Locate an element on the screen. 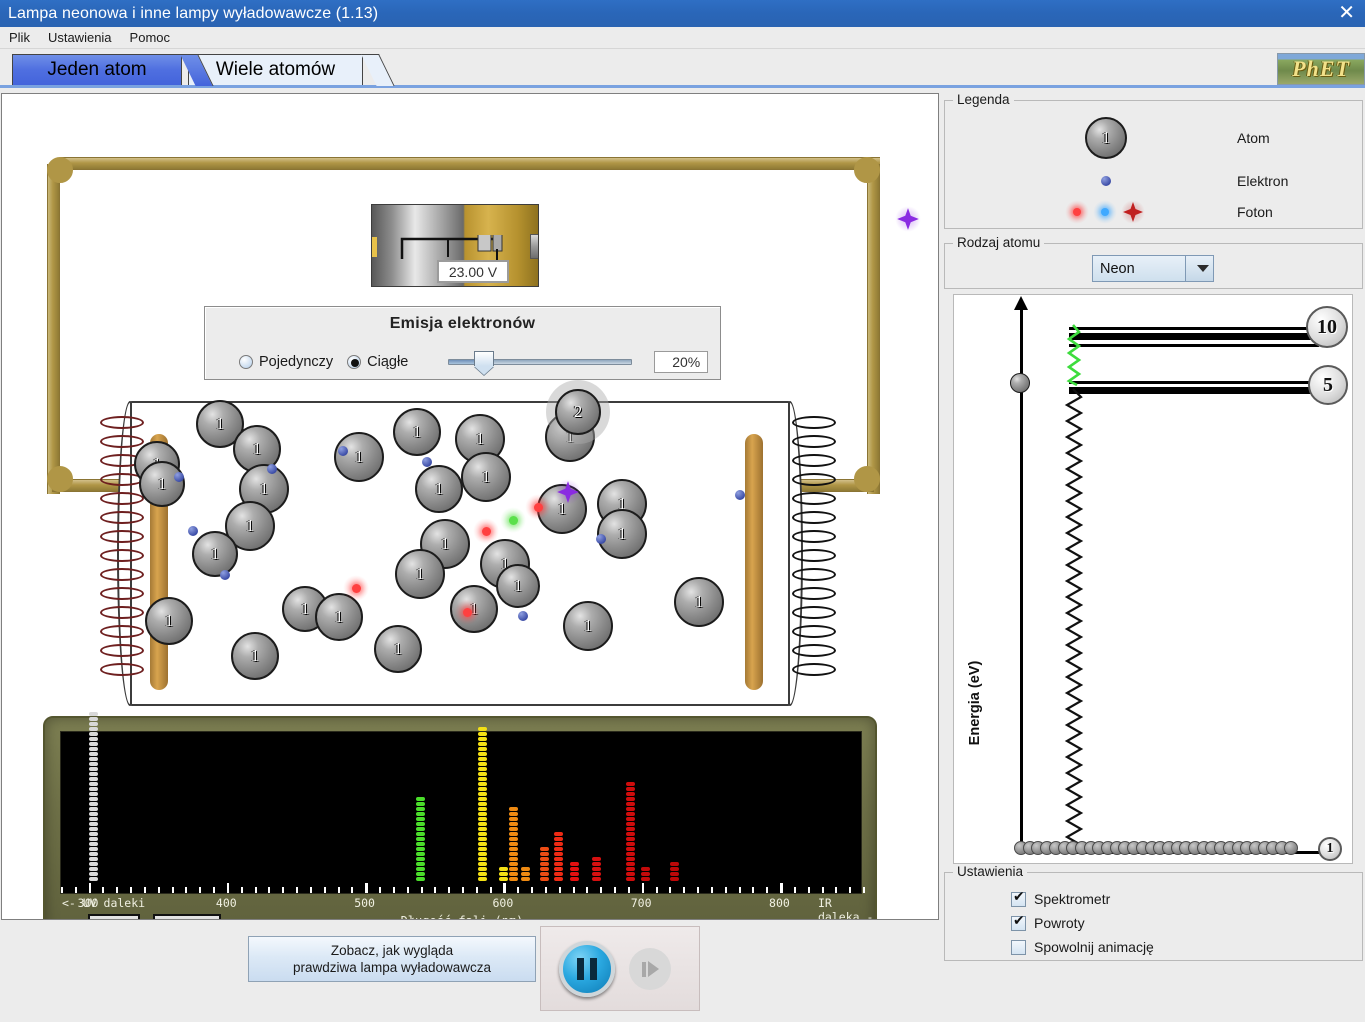  emission-rate-slider is located at coordinates (540, 358).